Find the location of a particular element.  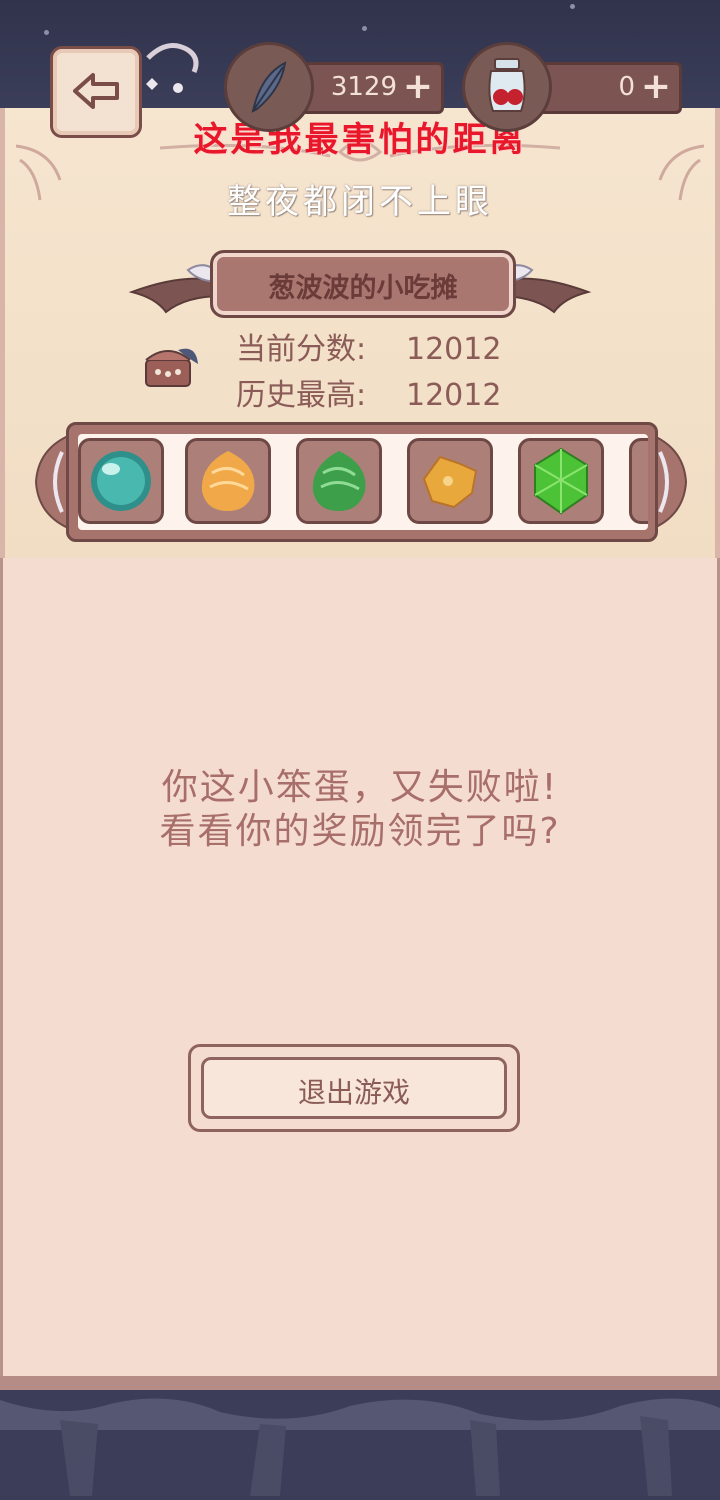

green-candy-icon is located at coordinates (339, 481).